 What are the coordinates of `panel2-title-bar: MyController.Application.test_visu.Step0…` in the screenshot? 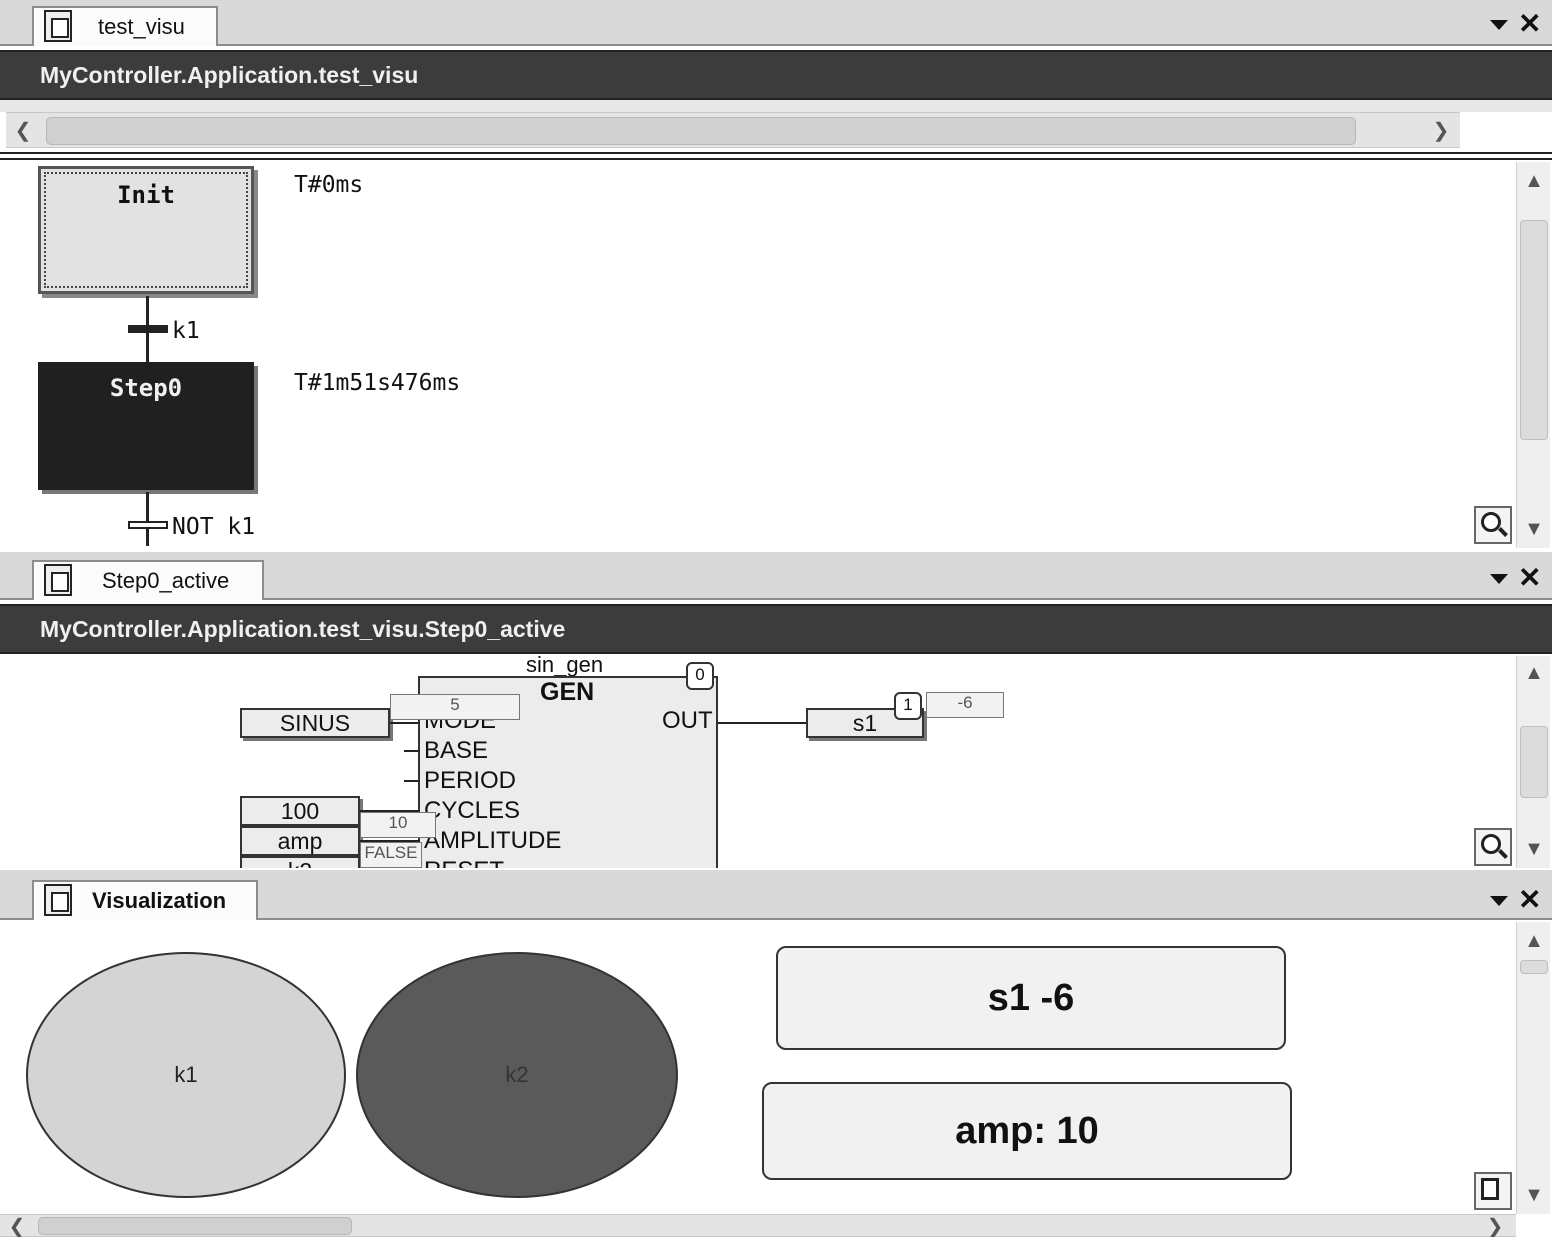 It's located at (776, 629).